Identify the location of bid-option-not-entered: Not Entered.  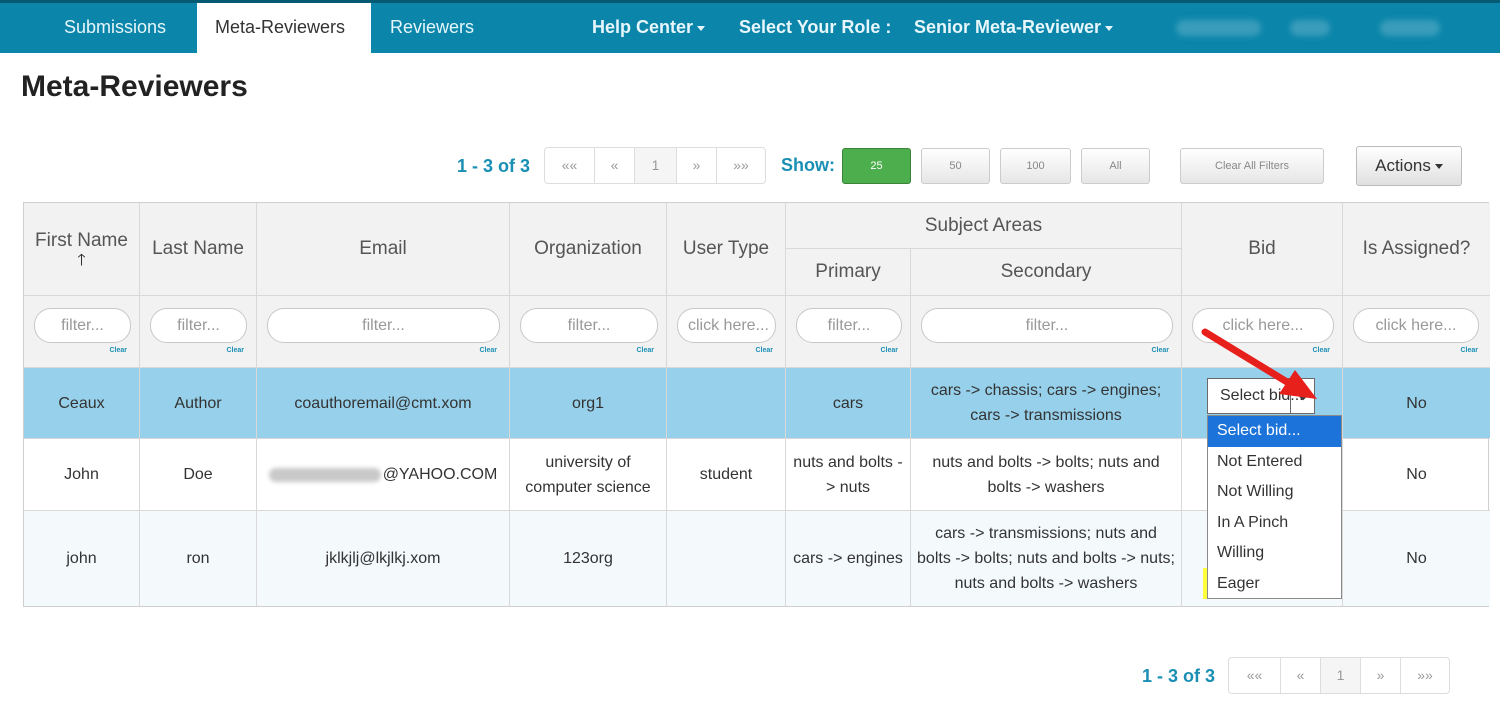
(1274, 462).